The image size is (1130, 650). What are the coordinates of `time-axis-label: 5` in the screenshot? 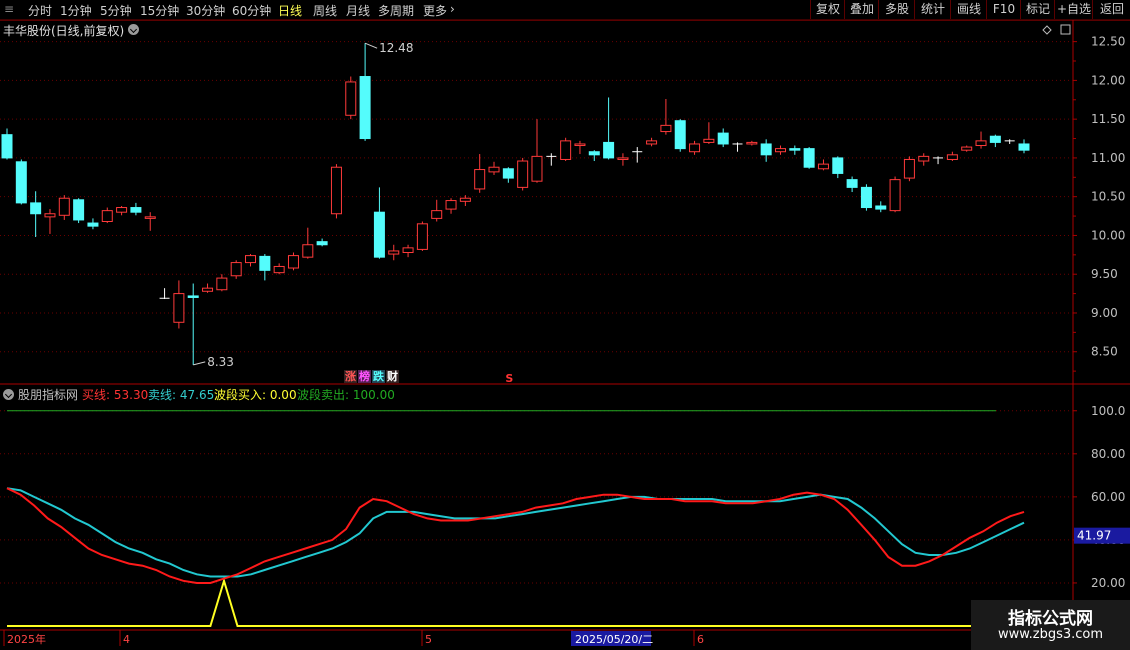 It's located at (428, 639).